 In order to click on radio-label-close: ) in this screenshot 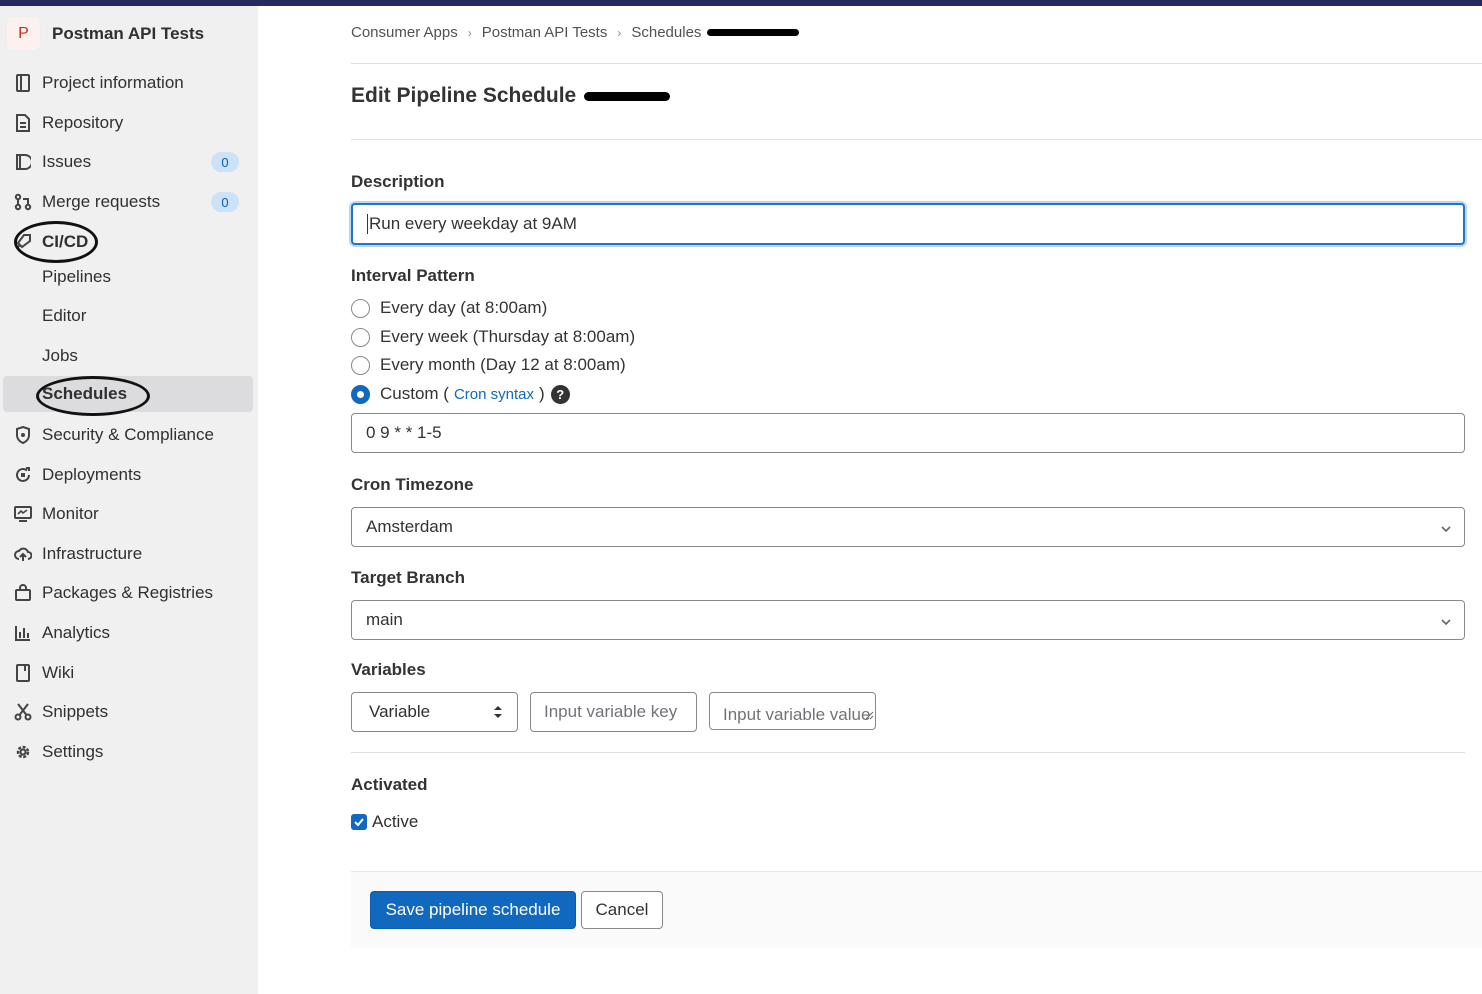, I will do `click(542, 393)`.